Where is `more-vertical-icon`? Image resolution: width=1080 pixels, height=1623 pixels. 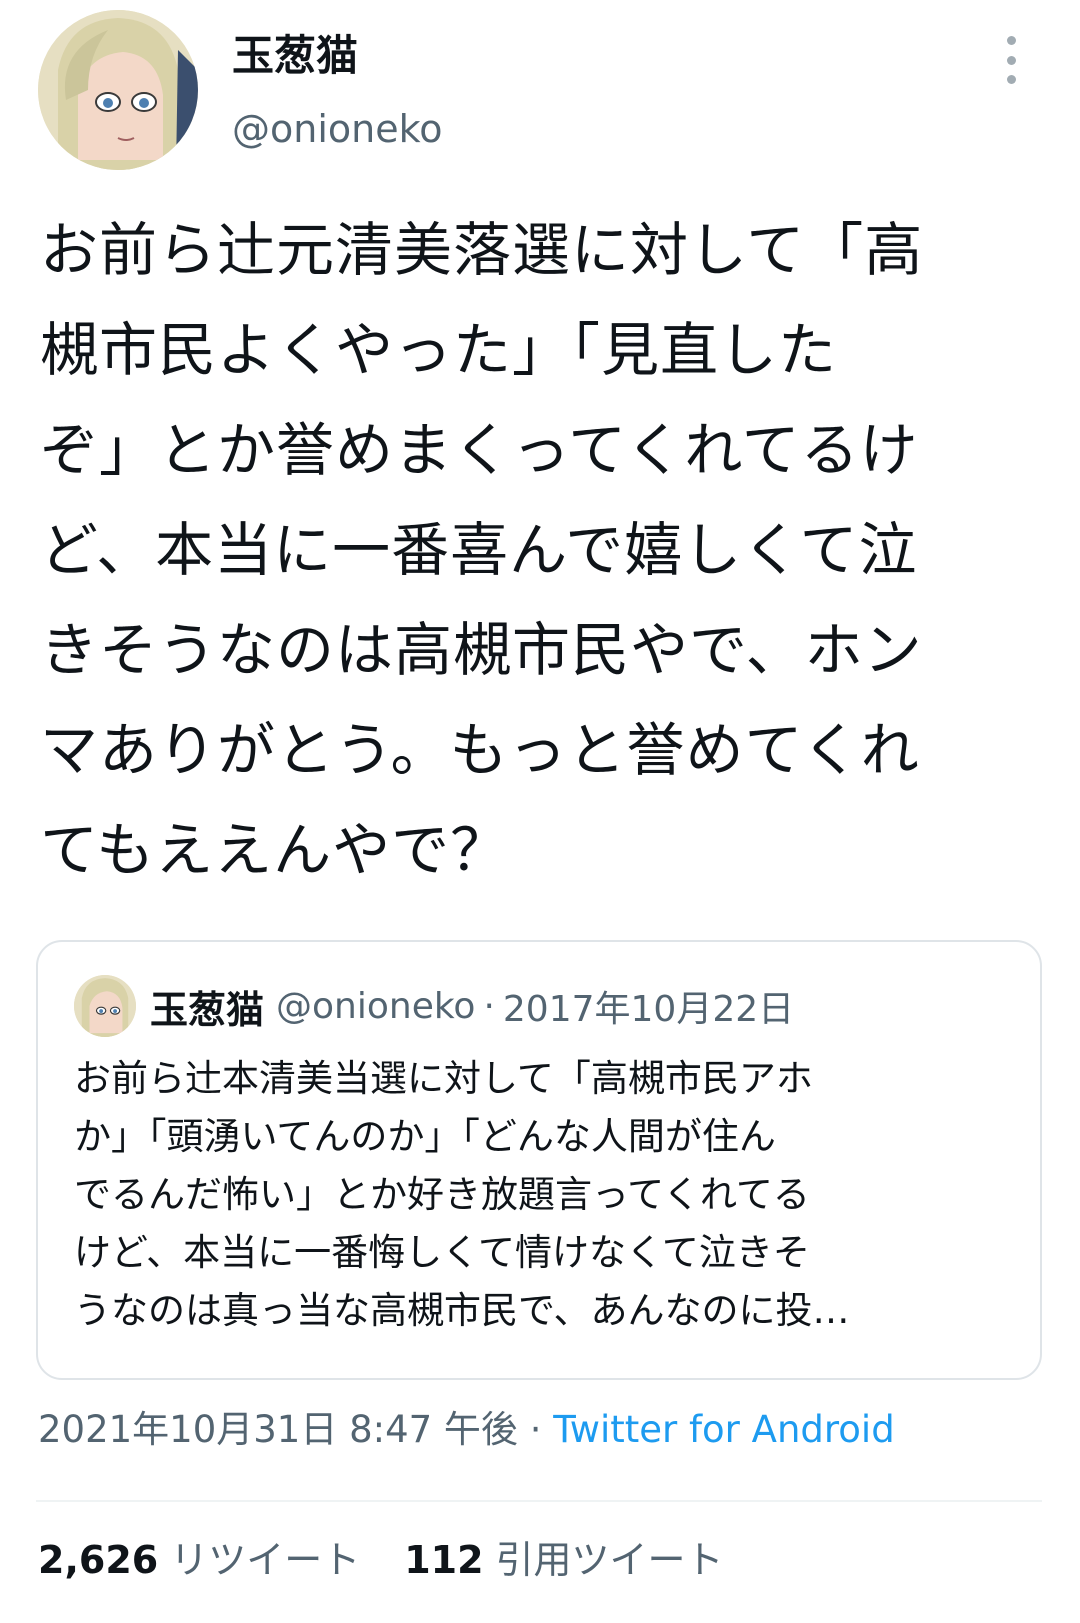
more-vertical-icon is located at coordinates (1011, 60).